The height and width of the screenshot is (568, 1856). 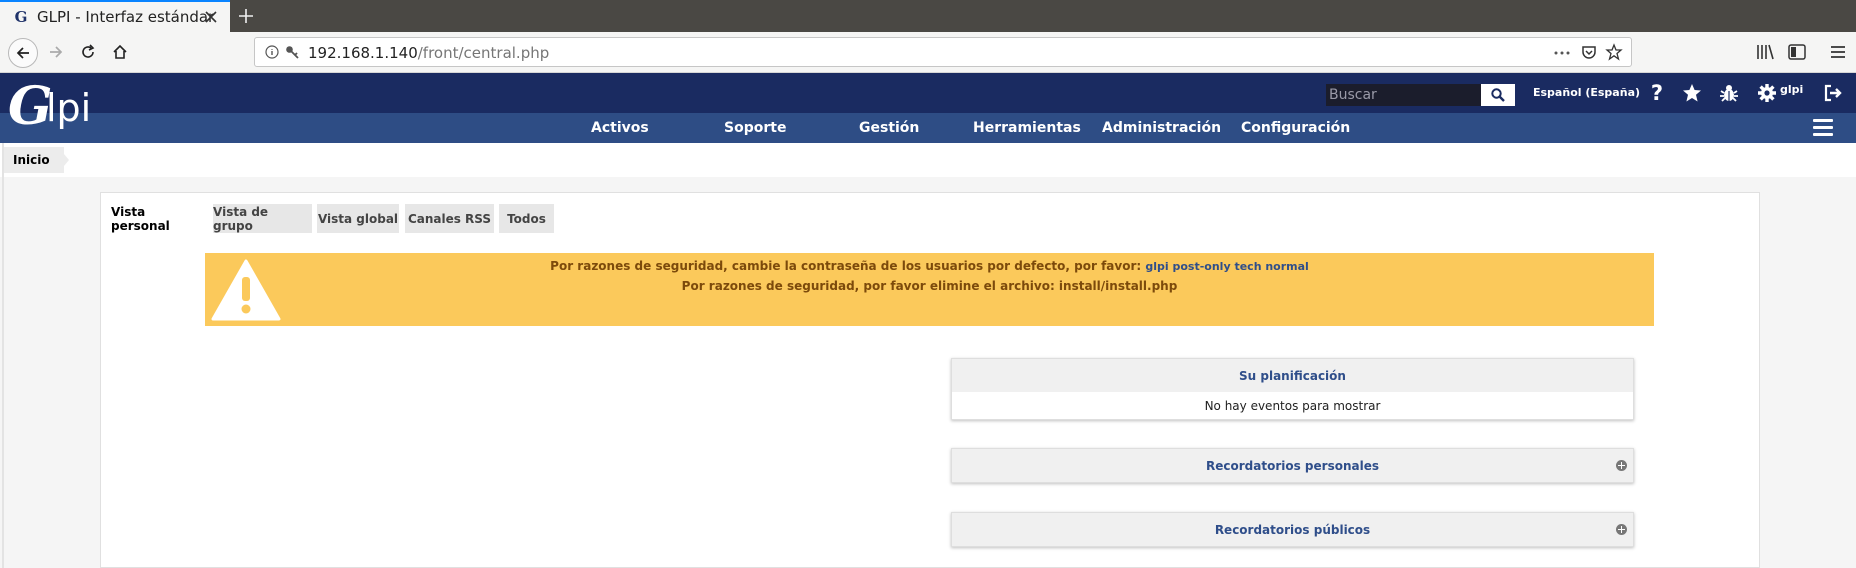 I want to click on logout-icon, so click(x=1833, y=93).